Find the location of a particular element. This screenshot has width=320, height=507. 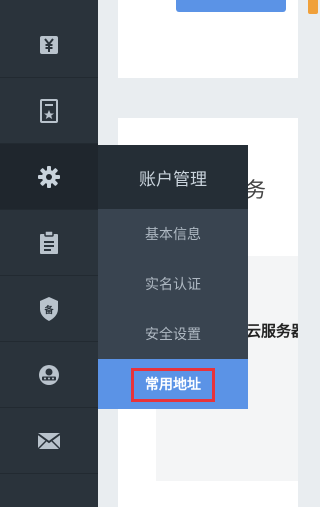

top-card is located at coordinates (218, 39).